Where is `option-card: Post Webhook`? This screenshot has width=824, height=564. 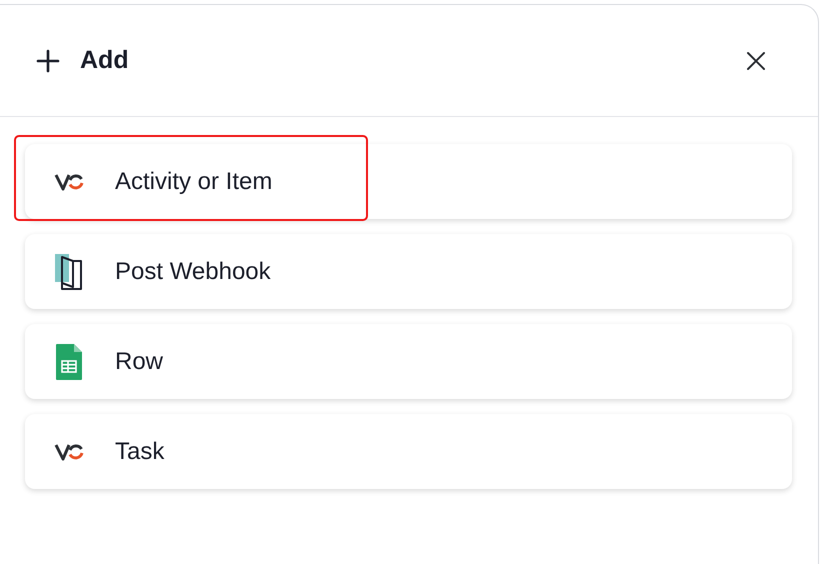 option-card: Post Webhook is located at coordinates (408, 271).